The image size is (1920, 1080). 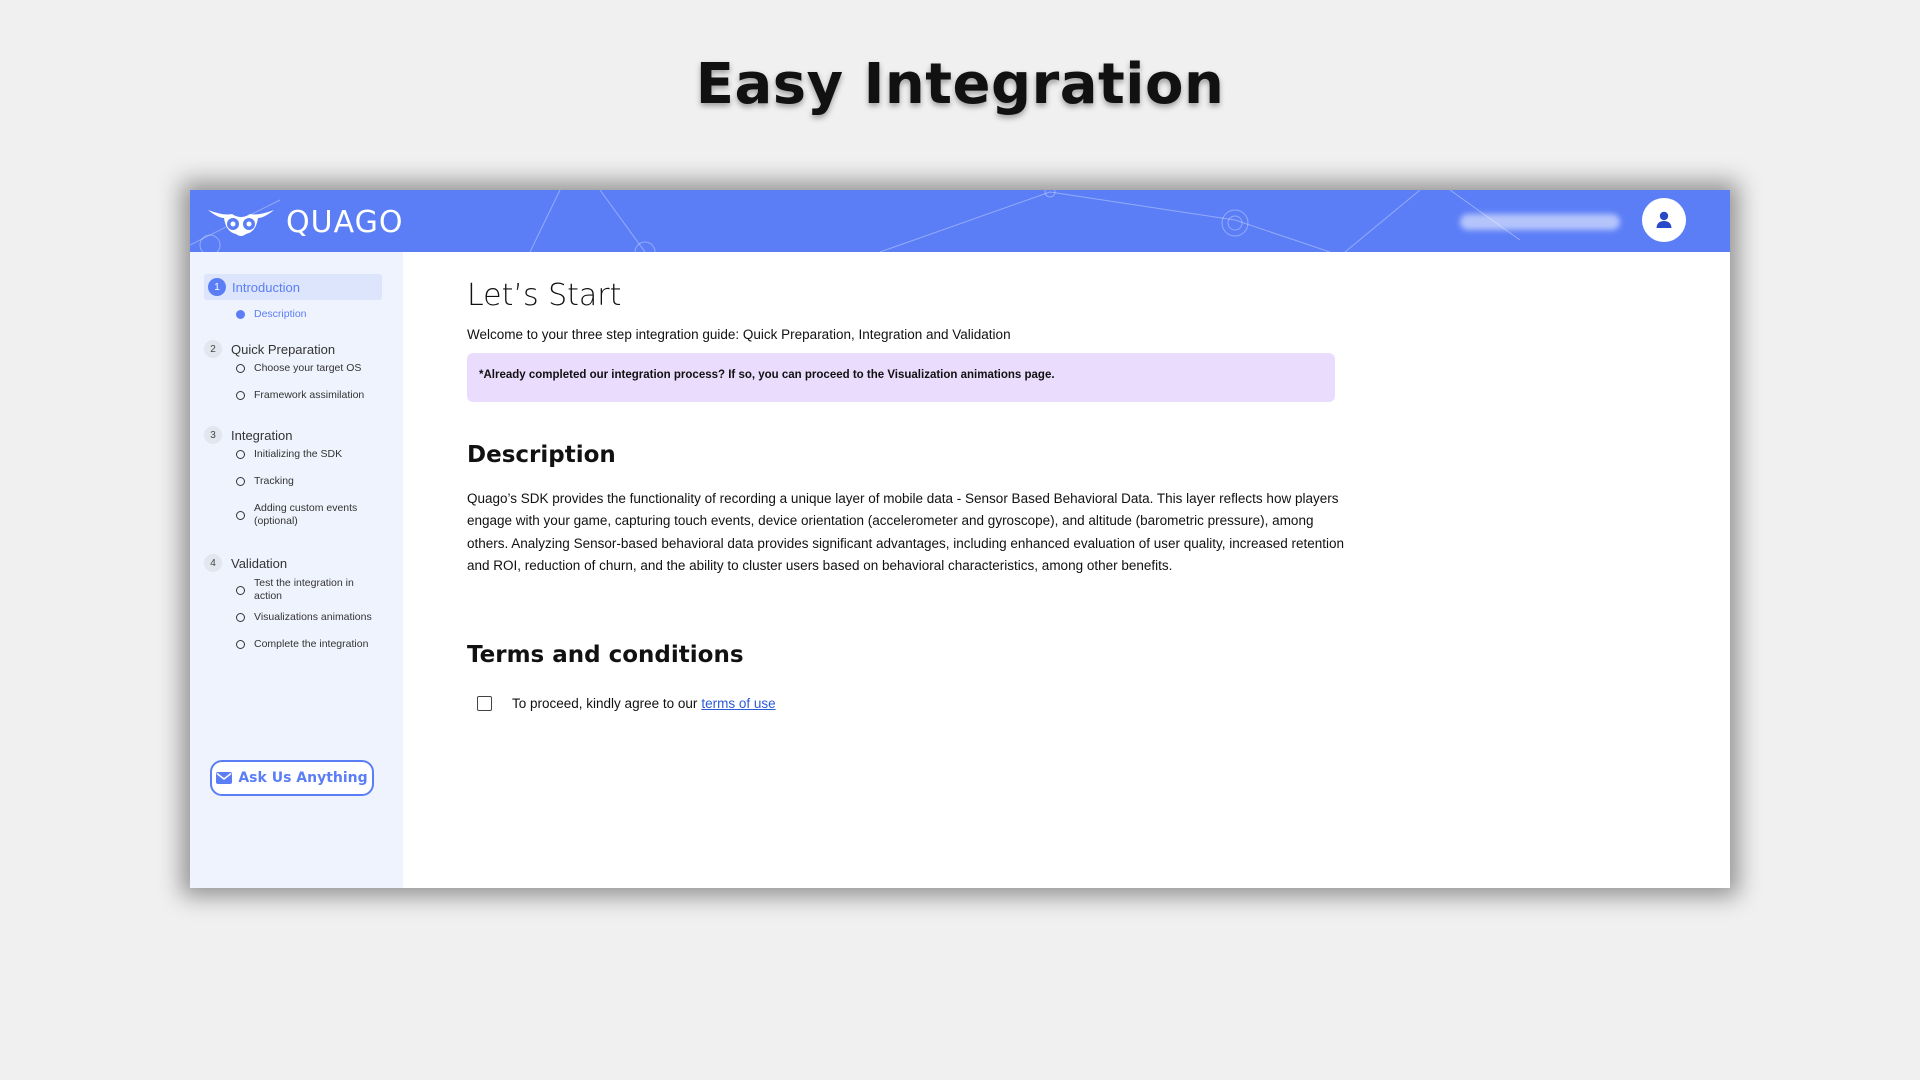 What do you see at coordinates (605, 655) in the screenshot?
I see `terms-heading: Terms and conditions` at bounding box center [605, 655].